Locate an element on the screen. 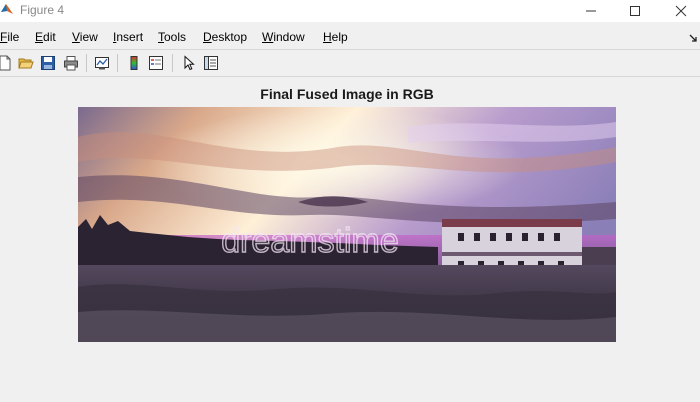 Image resolution: width=700 pixels, height=402 pixels. watermark-text: dreamstime is located at coordinates (310, 241).